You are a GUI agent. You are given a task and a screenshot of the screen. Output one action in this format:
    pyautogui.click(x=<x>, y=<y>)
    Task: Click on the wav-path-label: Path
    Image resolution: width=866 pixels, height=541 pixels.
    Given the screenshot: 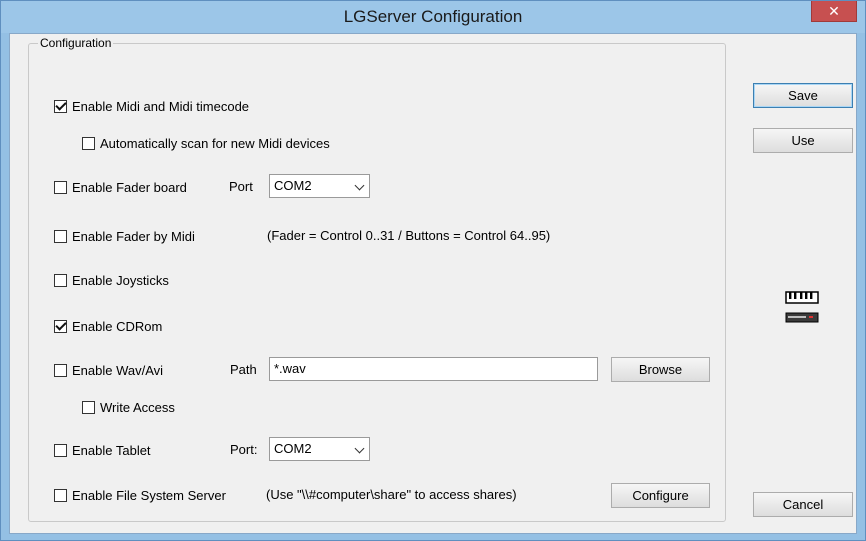 What is the action you would take?
    pyautogui.click(x=243, y=369)
    